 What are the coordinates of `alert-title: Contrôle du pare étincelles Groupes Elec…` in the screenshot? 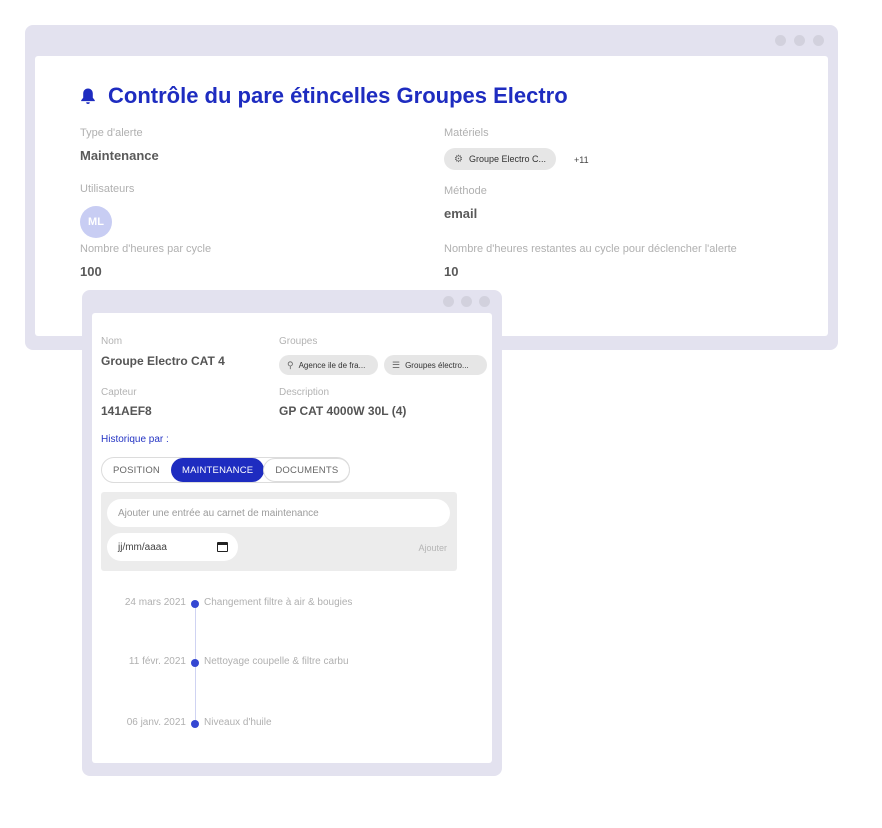 It's located at (324, 96).